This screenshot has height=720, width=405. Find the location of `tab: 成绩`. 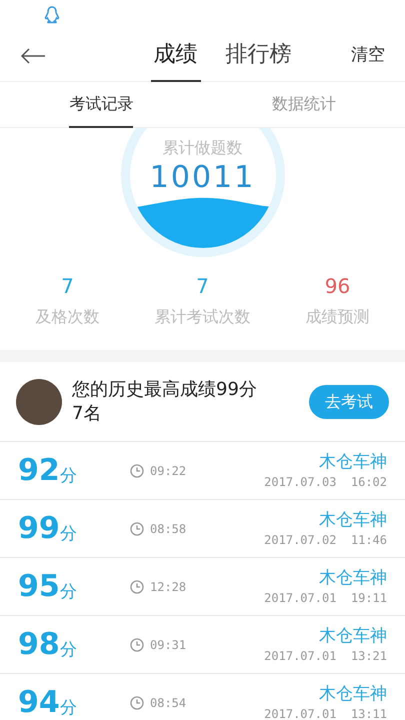

tab: 成绩 is located at coordinates (175, 56).